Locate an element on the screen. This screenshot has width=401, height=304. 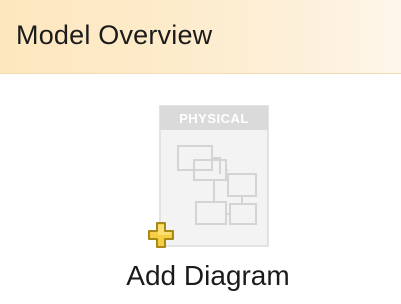
panel-title: Model Overview is located at coordinates (114, 35).